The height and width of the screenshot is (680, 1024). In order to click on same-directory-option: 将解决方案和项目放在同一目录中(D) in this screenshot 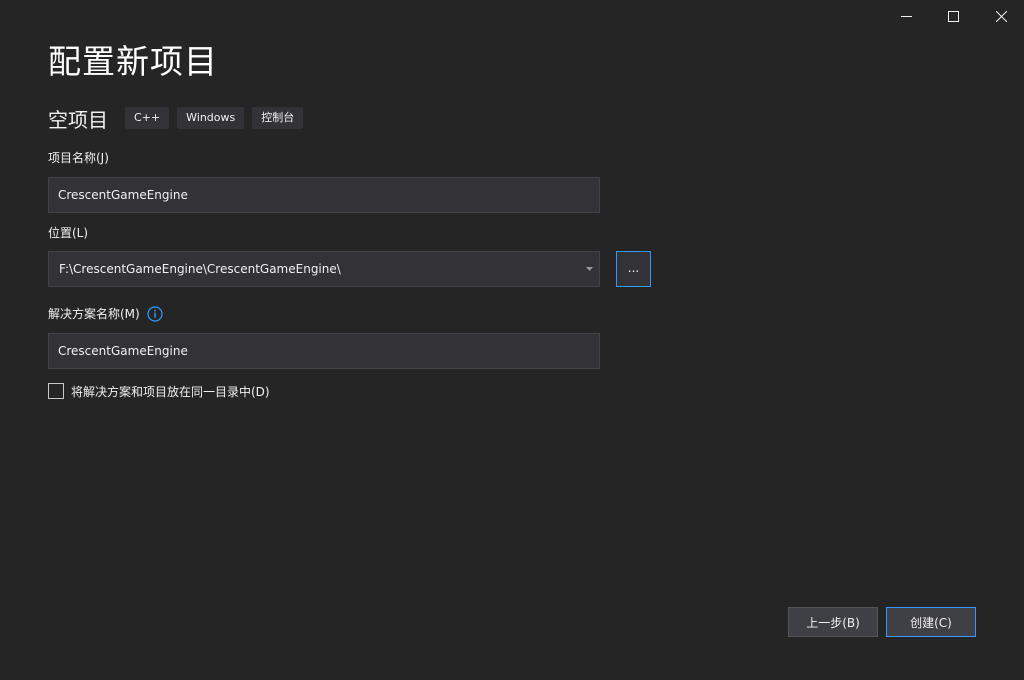, I will do `click(159, 391)`.